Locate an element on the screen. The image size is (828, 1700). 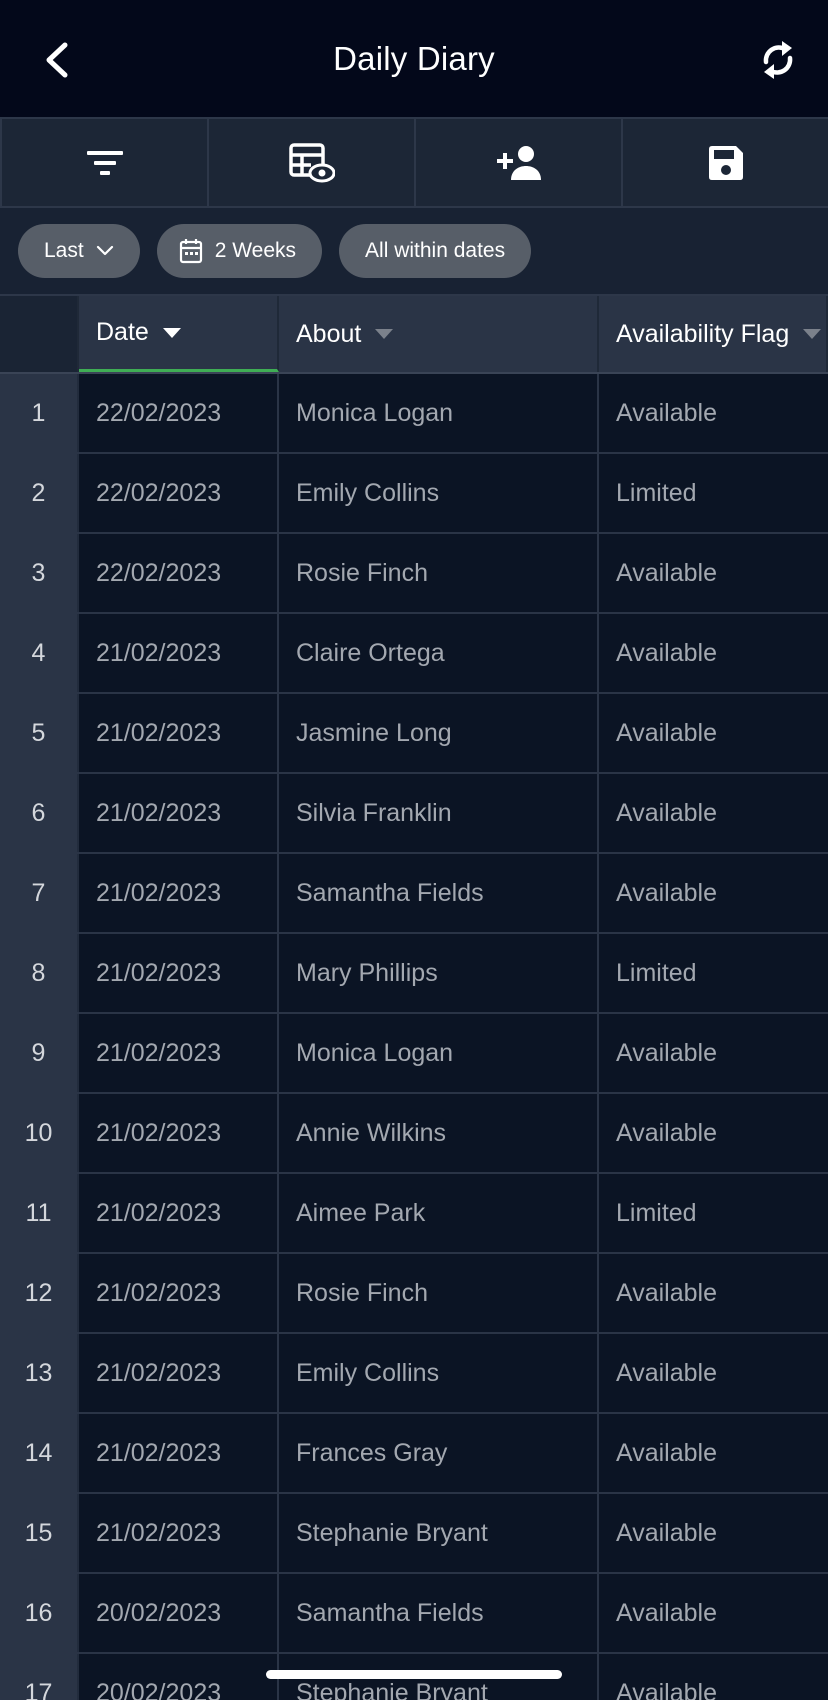
about-cell: Aimee Park is located at coordinates (439, 1213).